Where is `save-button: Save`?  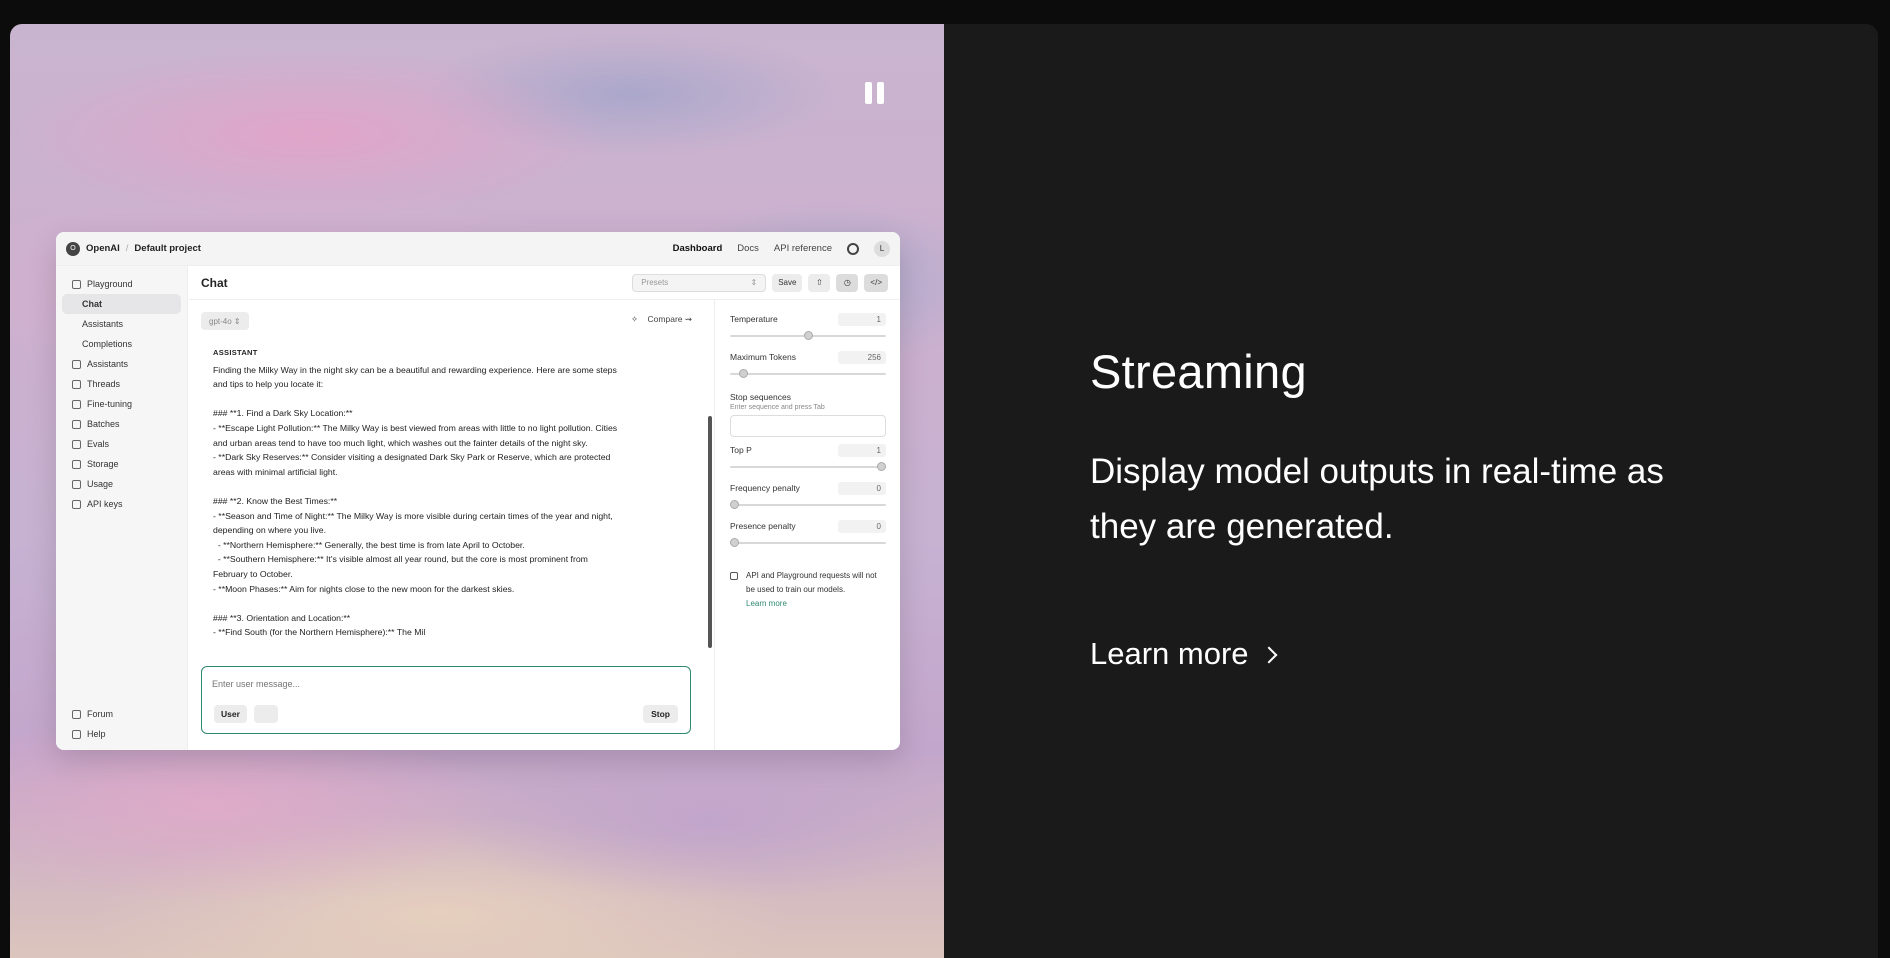 save-button: Save is located at coordinates (787, 282).